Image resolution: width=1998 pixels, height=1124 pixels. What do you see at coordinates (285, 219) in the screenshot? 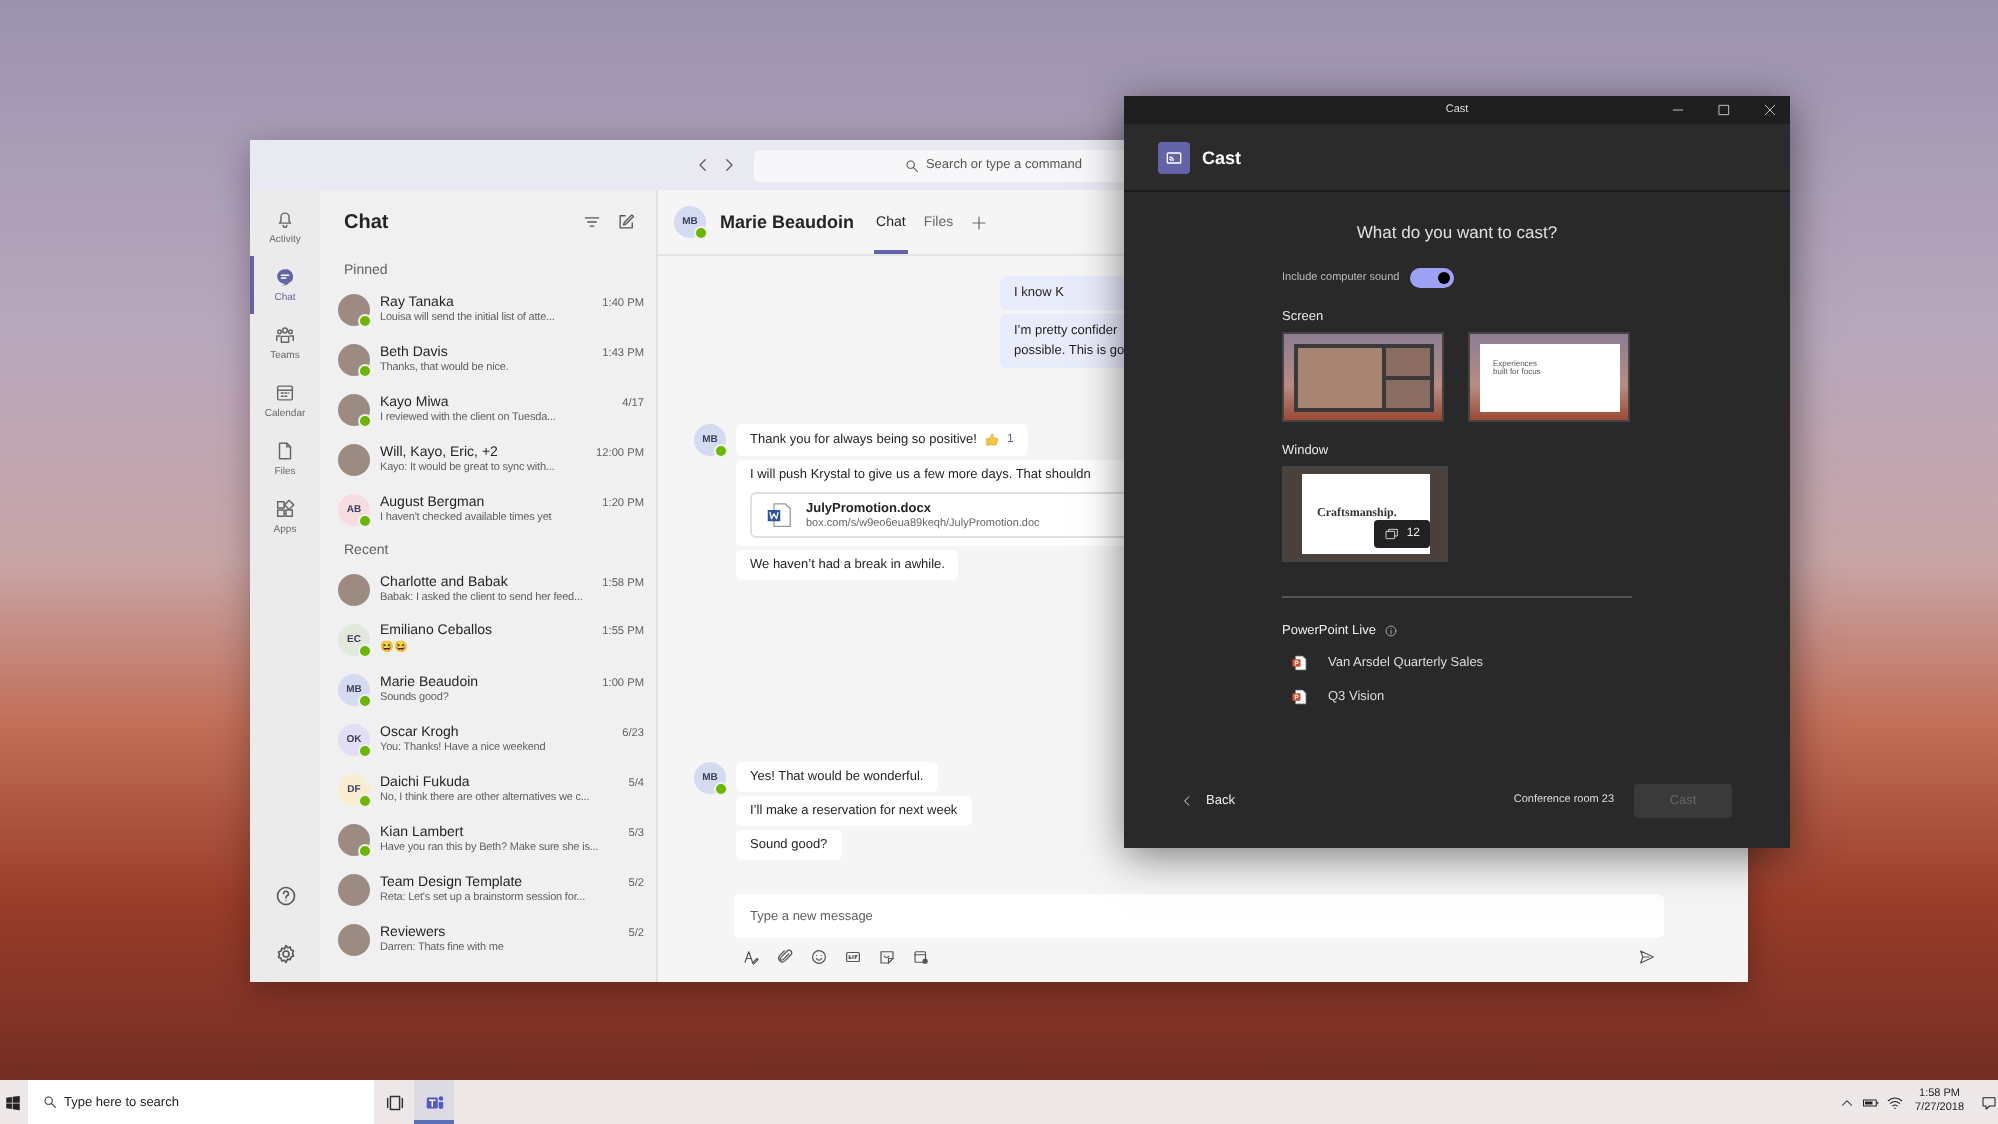
I see `bell-icon` at bounding box center [285, 219].